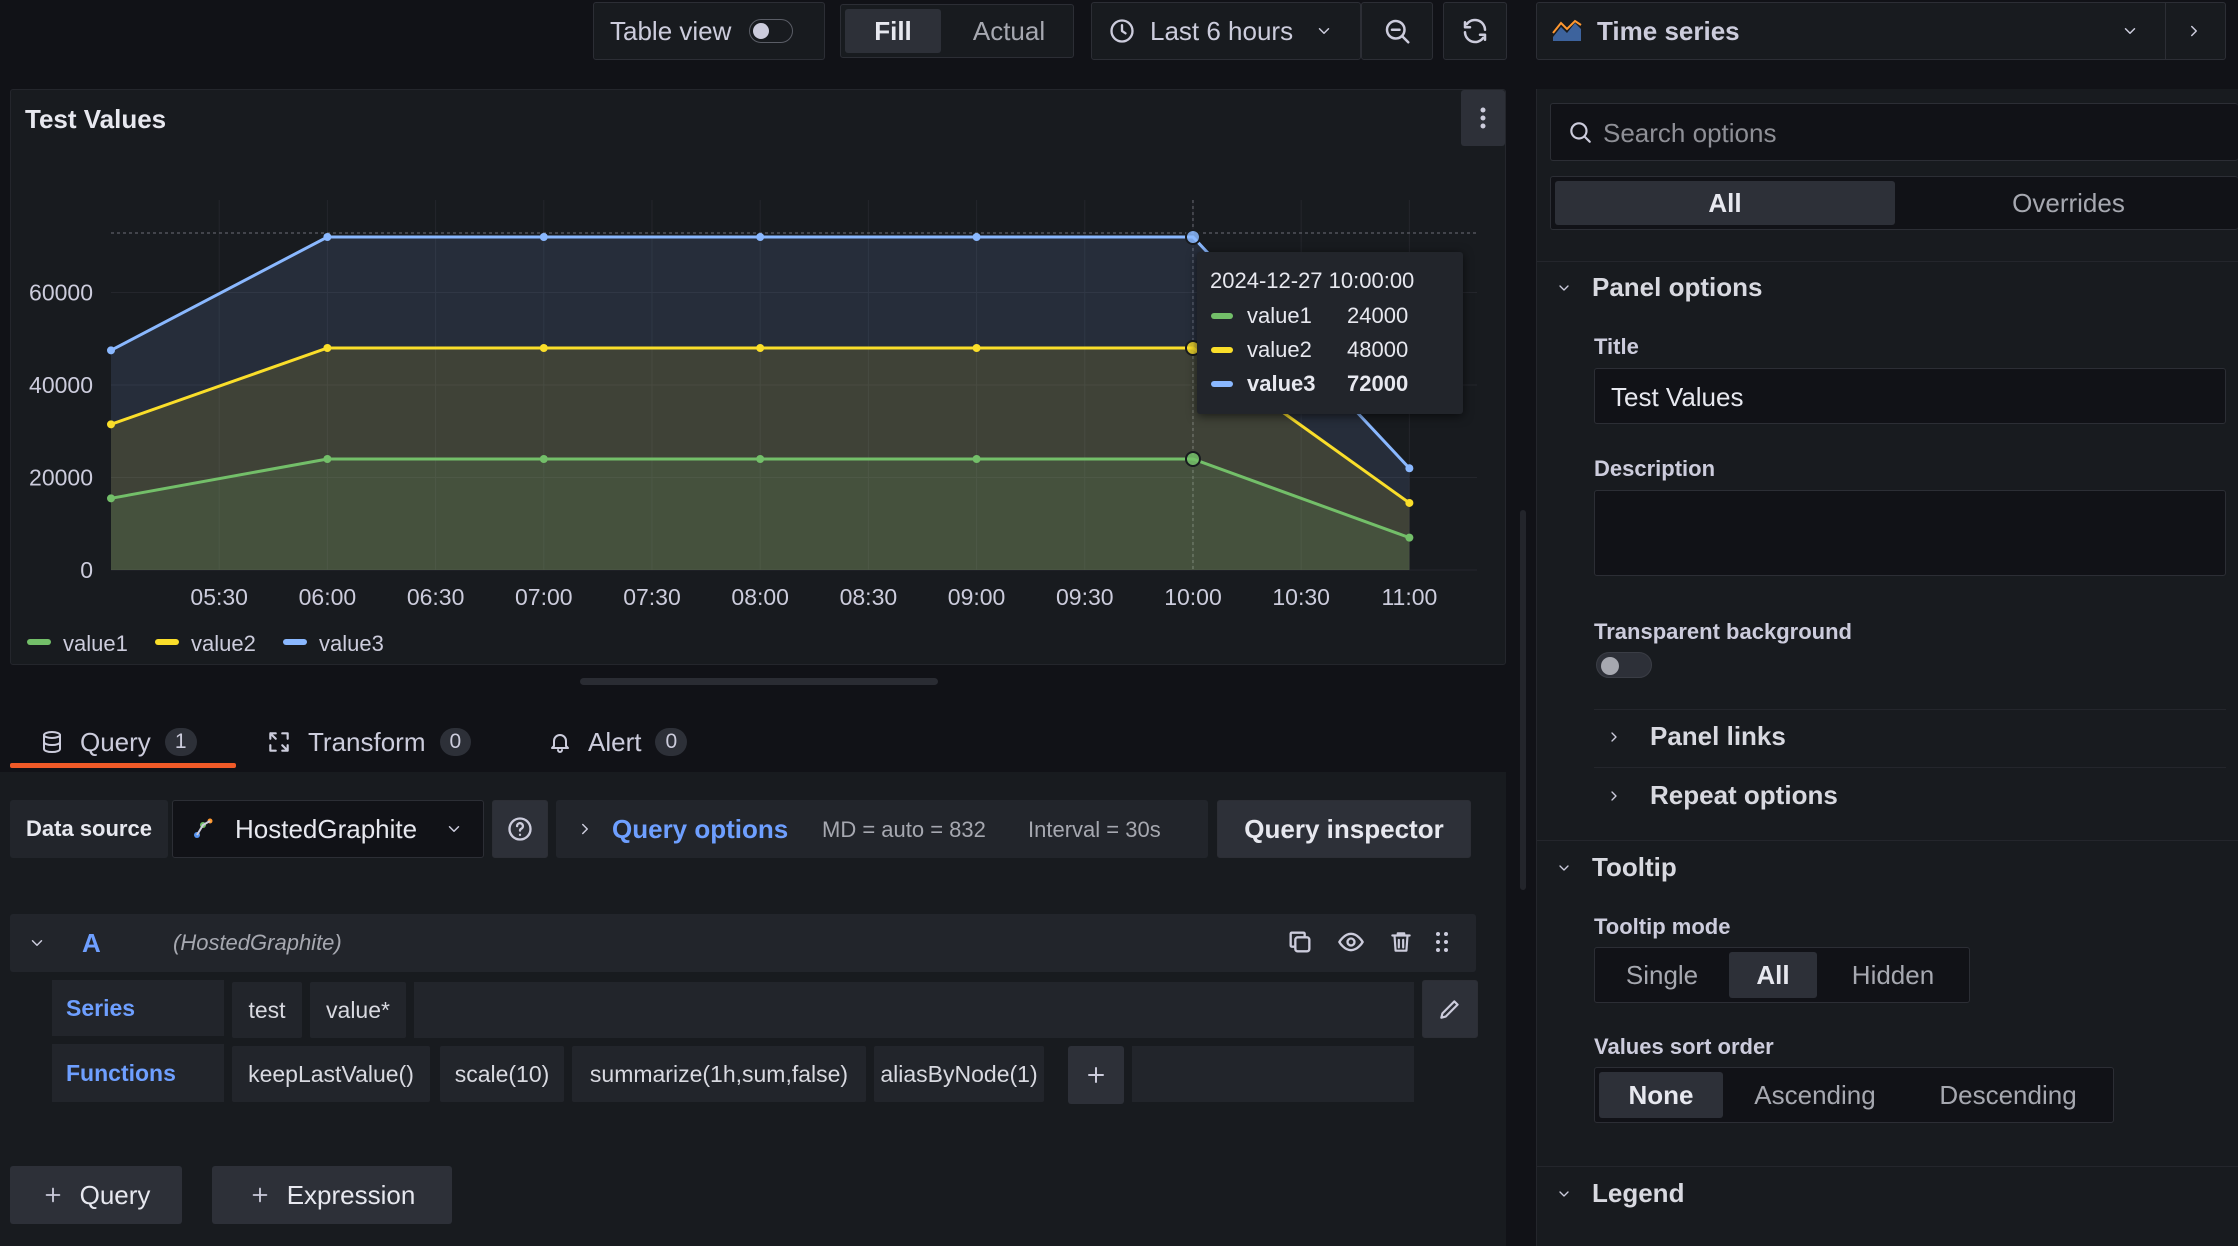 This screenshot has width=2238, height=1246. I want to click on interval-text: Interval = 30s, so click(1094, 829).